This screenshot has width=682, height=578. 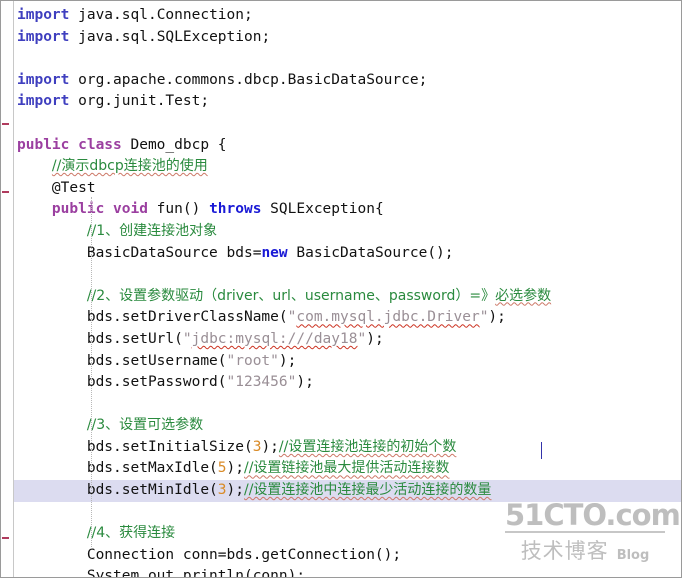 I want to click on code-token: org.junit.Test;, so click(x=139, y=101).